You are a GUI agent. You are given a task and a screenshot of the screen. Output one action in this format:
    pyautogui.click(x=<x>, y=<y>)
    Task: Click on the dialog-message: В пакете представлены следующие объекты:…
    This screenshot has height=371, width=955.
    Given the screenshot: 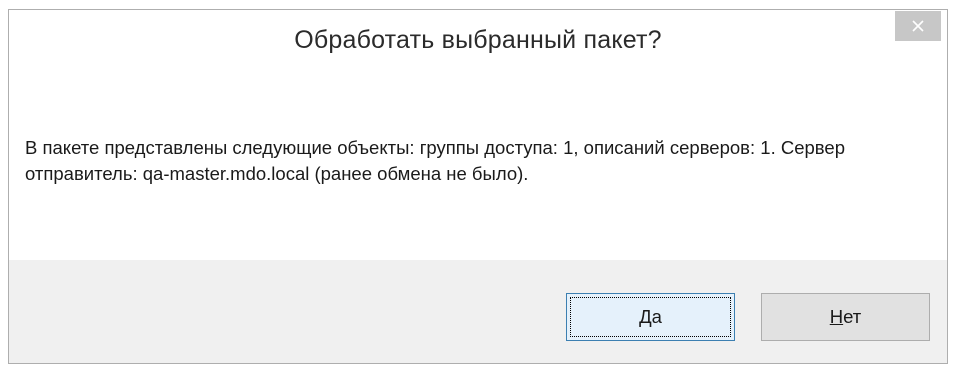 What is the action you would take?
    pyautogui.click(x=435, y=160)
    